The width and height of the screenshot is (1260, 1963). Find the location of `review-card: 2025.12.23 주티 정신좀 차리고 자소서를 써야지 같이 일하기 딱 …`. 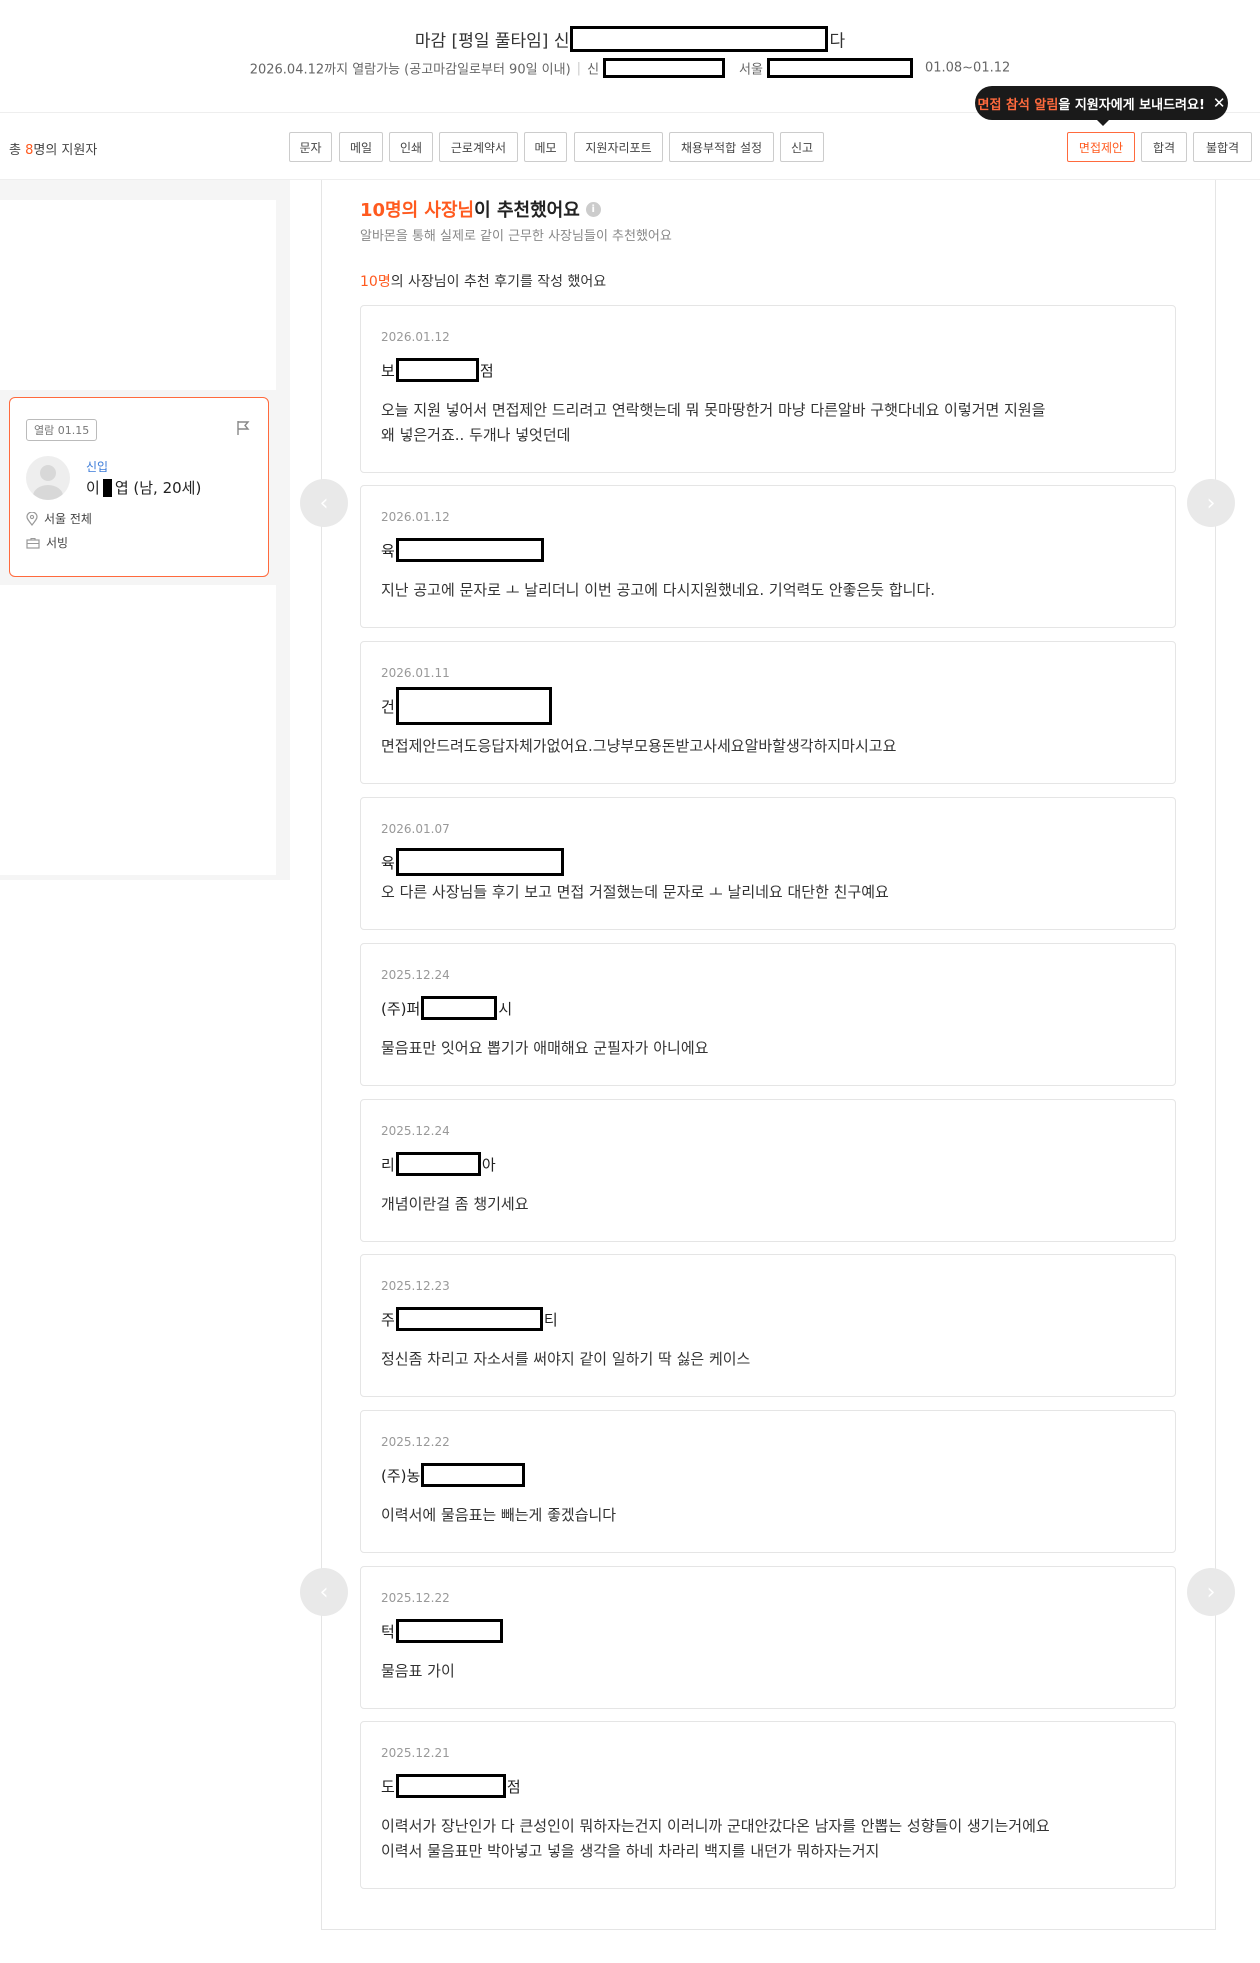

review-card: 2025.12.23 주티 정신좀 차리고 자소서를 써야지 같이 일하기 딱 … is located at coordinates (768, 1325).